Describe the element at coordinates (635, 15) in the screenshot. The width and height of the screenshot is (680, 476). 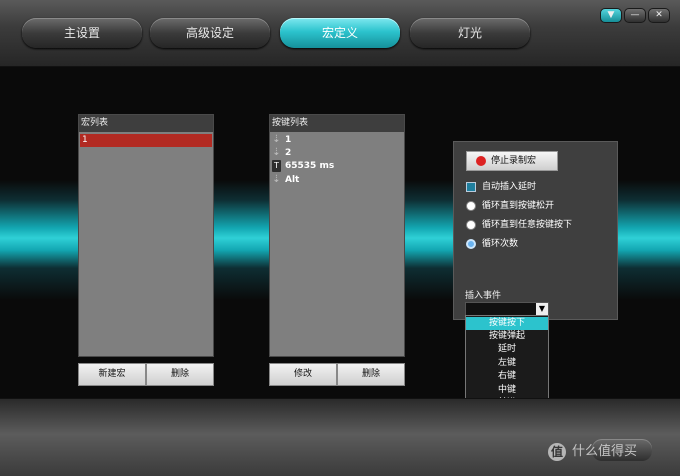
I see `minimize-icon: —` at that location.